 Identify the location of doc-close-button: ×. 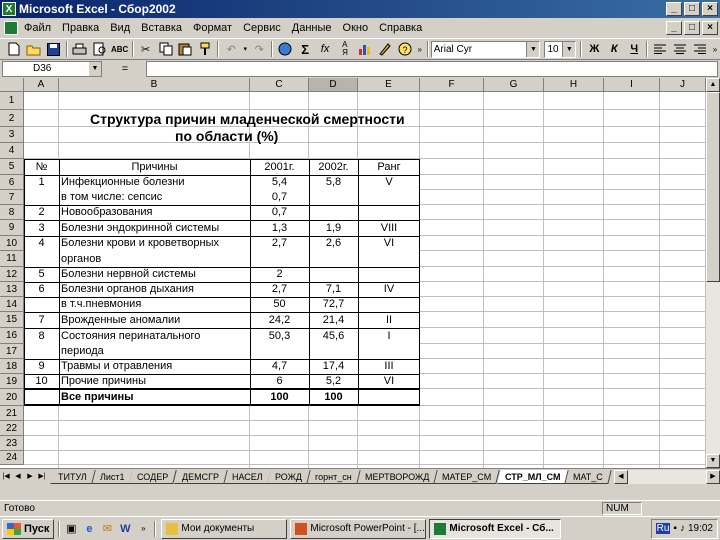
(710, 28).